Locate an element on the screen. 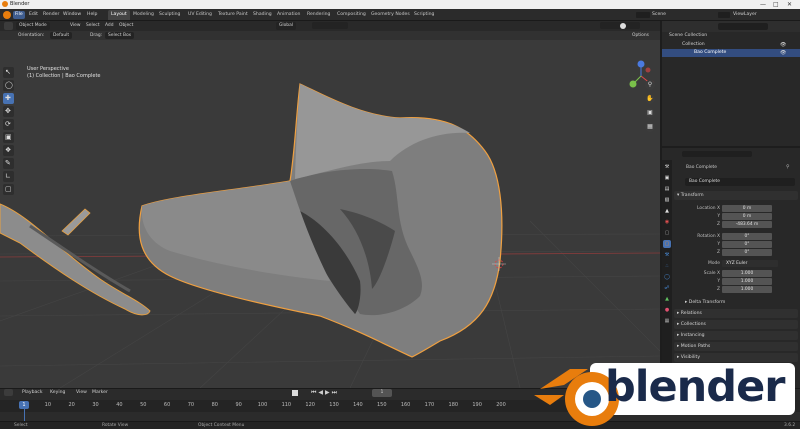 This screenshot has height=429, width=800. tab-compositing: Compositing is located at coordinates (351, 15).